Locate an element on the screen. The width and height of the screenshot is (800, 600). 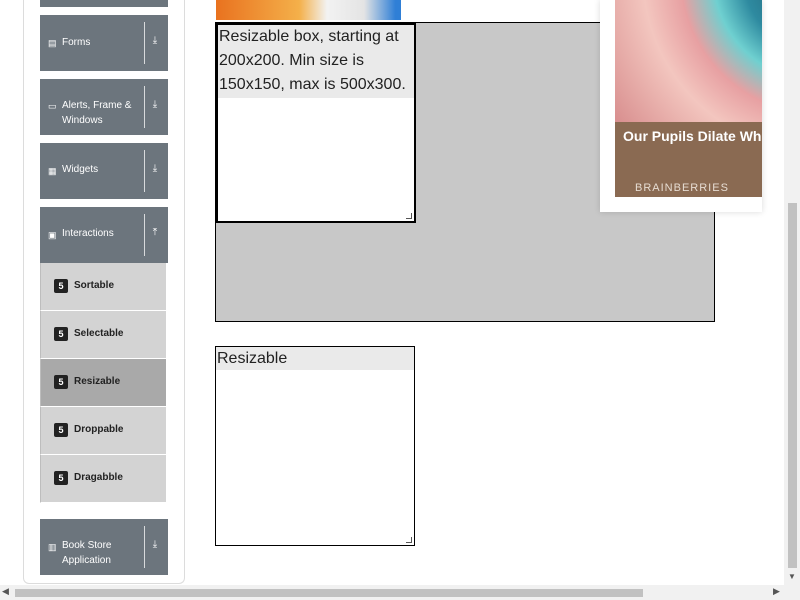
sidebar-group-label: Alerts, Frame & Windows is located at coordinates (97, 113).